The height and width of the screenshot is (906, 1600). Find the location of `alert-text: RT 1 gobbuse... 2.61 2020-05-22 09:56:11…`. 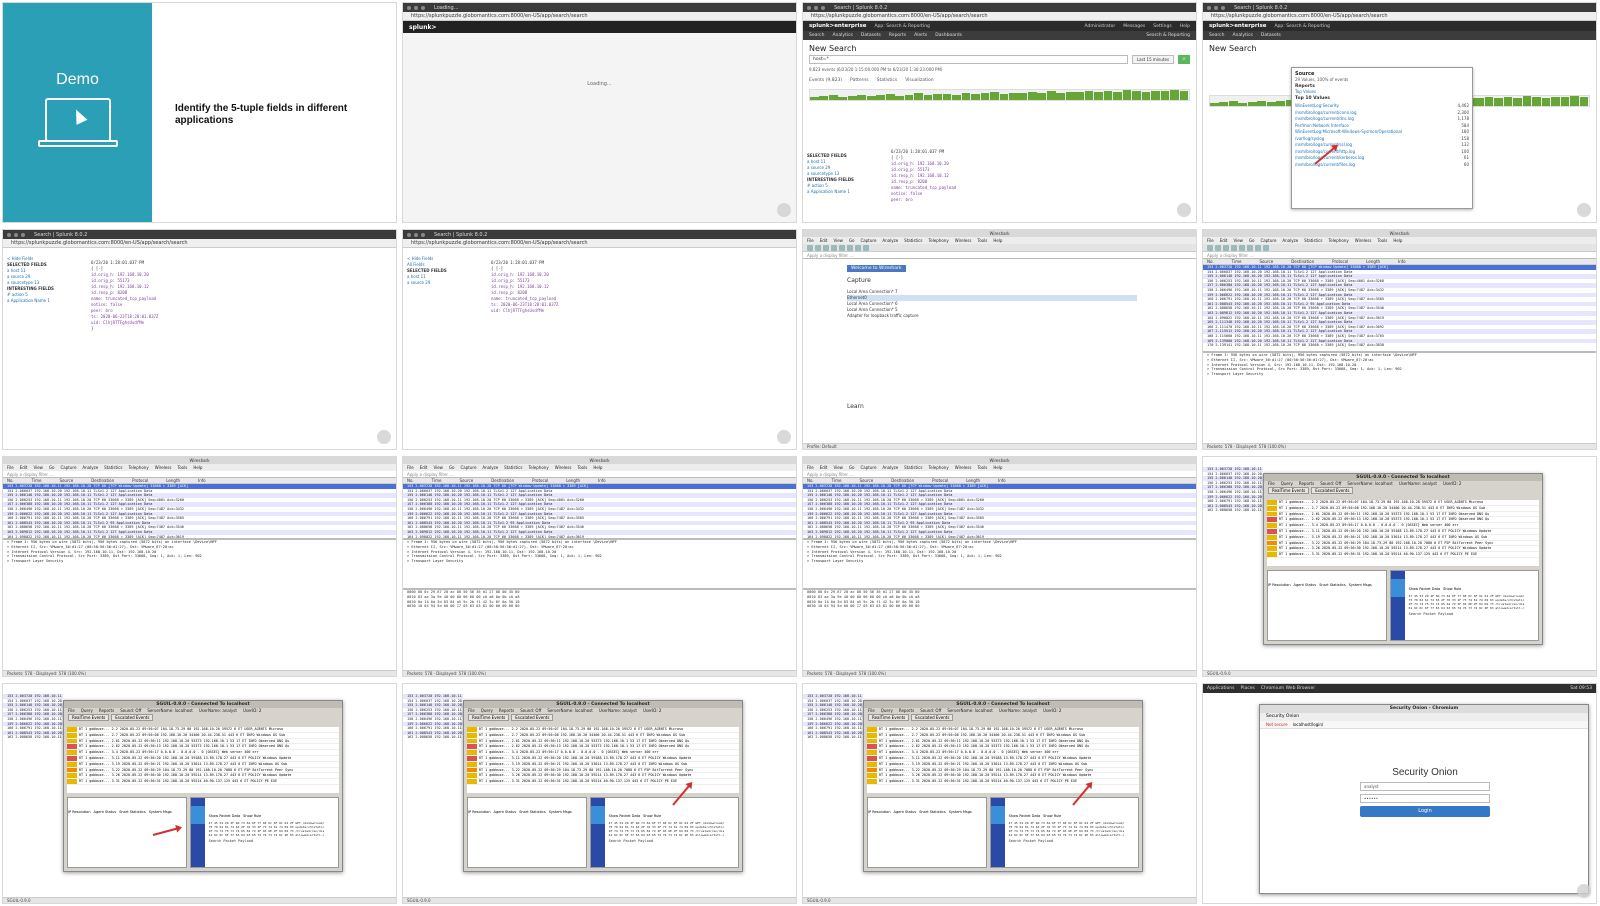

alert-text: RT 1 gobbuse... 2.61 2020-05-22 09:56:11… is located at coordinates (584, 741).